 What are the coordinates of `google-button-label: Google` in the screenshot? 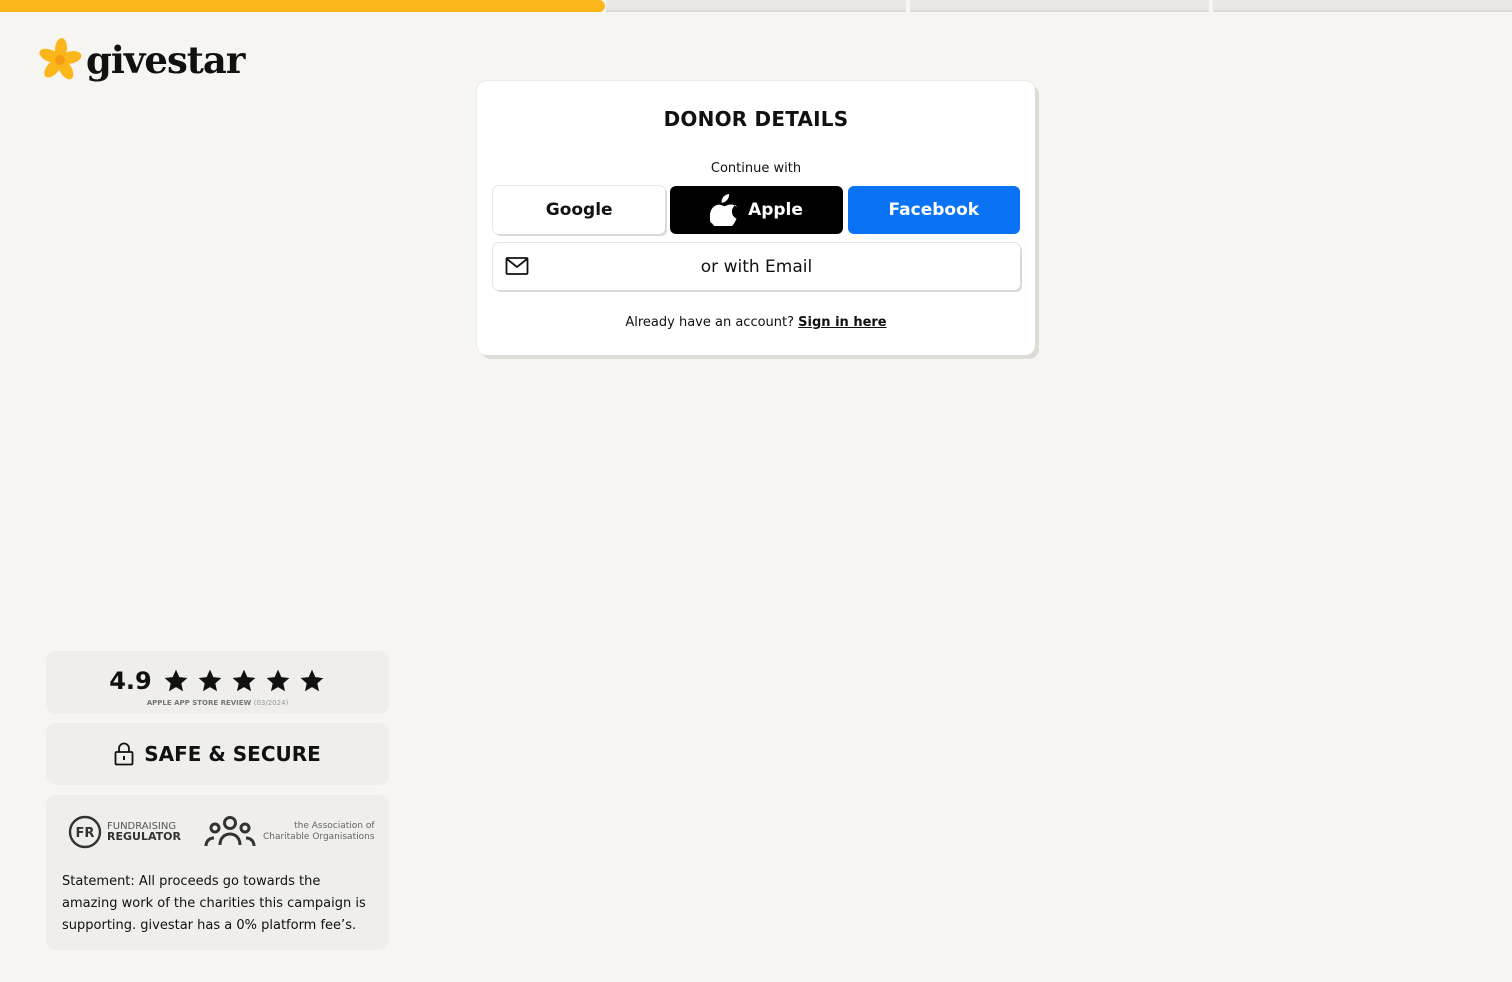 It's located at (579, 210).